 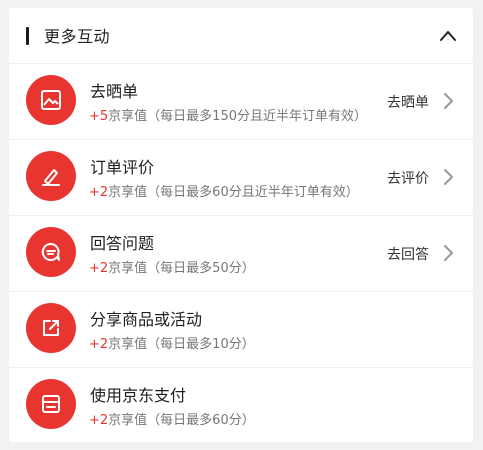 I want to click on section-title: 更多互动, so click(x=77, y=36).